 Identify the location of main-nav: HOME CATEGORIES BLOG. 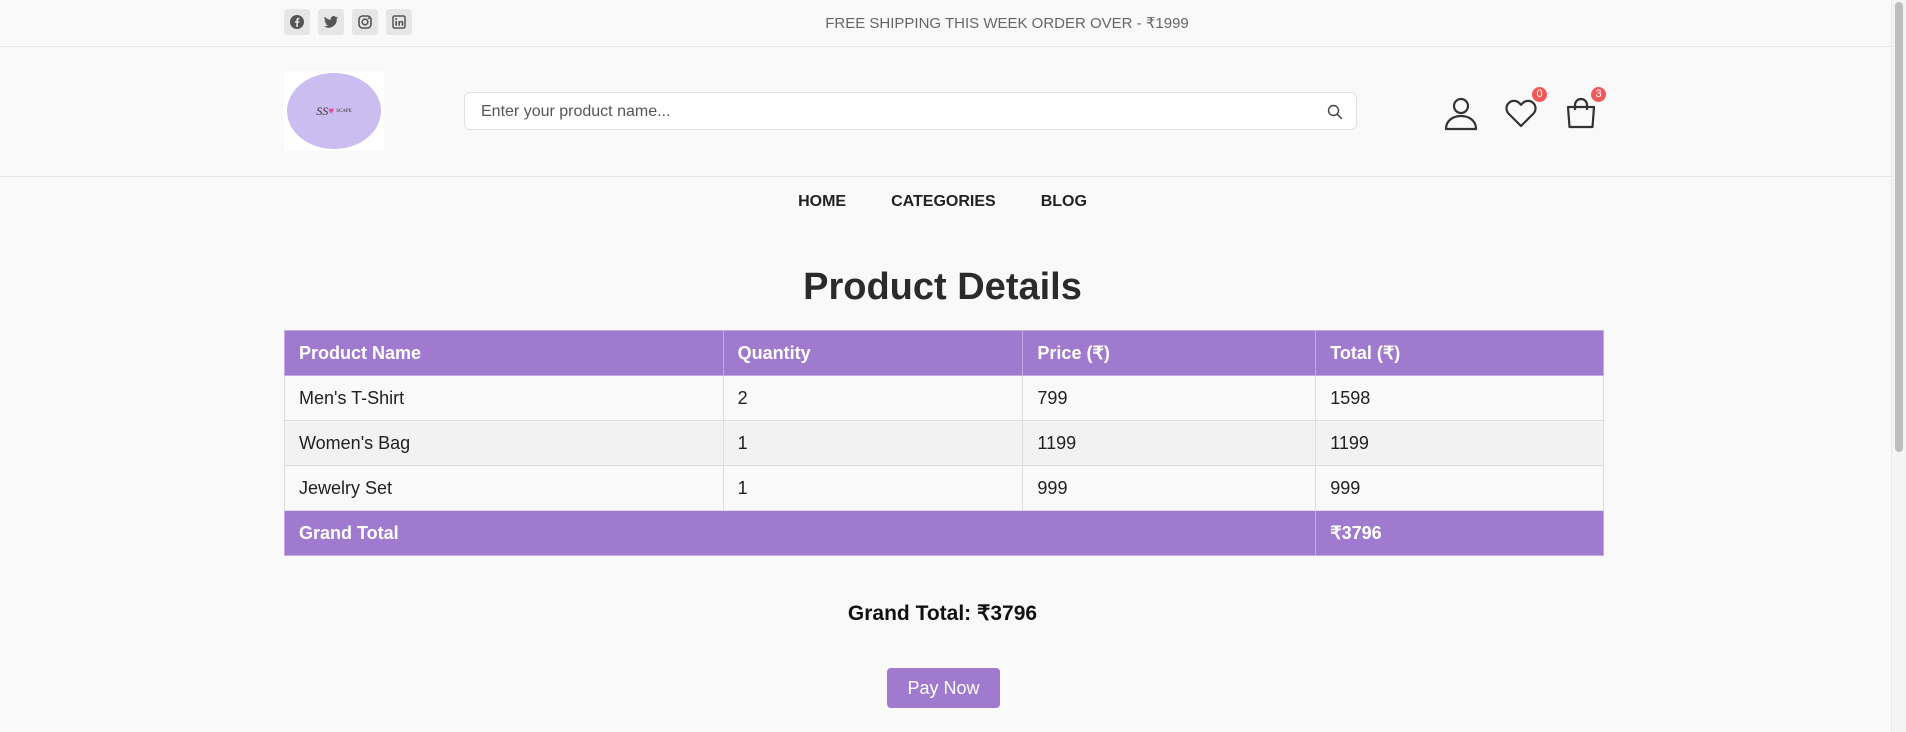
(942, 202).